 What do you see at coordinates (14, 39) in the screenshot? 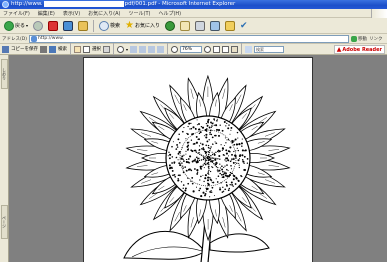
I see `address-label: アドレス(D)` at bounding box center [14, 39].